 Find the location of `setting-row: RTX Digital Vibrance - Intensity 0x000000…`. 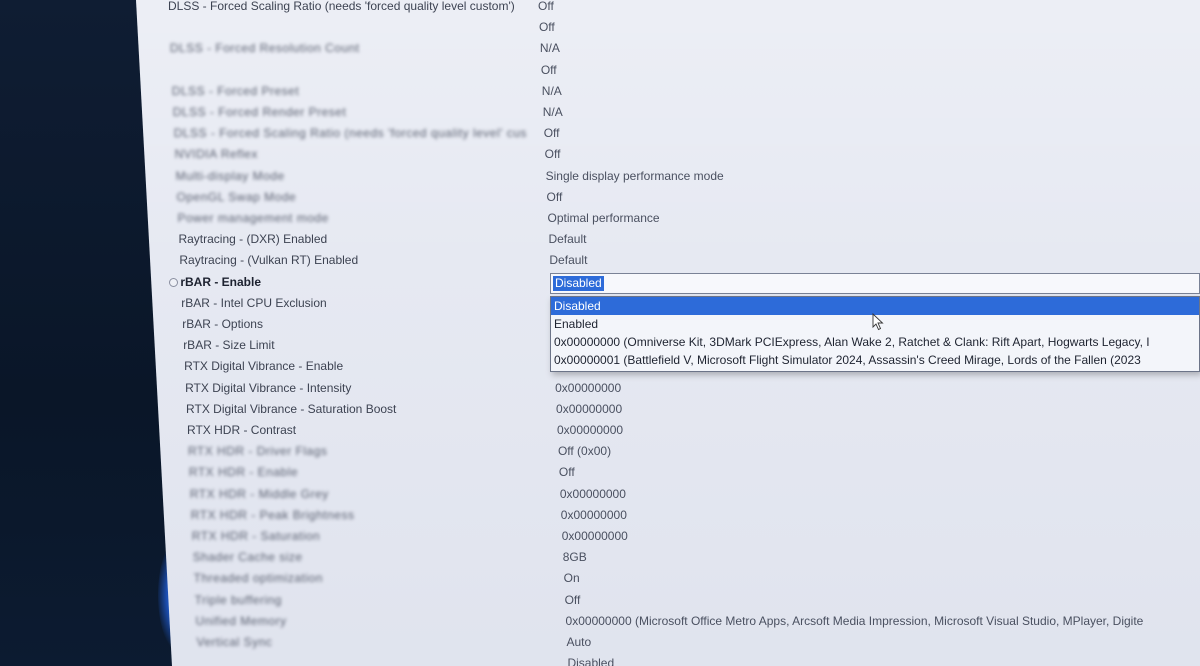

setting-row: RTX Digital Vibrance - Intensity 0x000000… is located at coordinates (668, 388).